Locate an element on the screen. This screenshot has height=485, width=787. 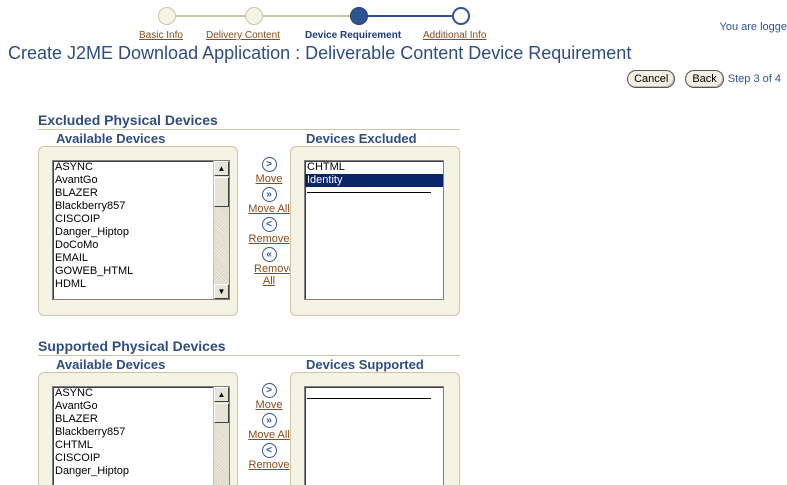
logged-in-text: You are logge is located at coordinates (753, 27).